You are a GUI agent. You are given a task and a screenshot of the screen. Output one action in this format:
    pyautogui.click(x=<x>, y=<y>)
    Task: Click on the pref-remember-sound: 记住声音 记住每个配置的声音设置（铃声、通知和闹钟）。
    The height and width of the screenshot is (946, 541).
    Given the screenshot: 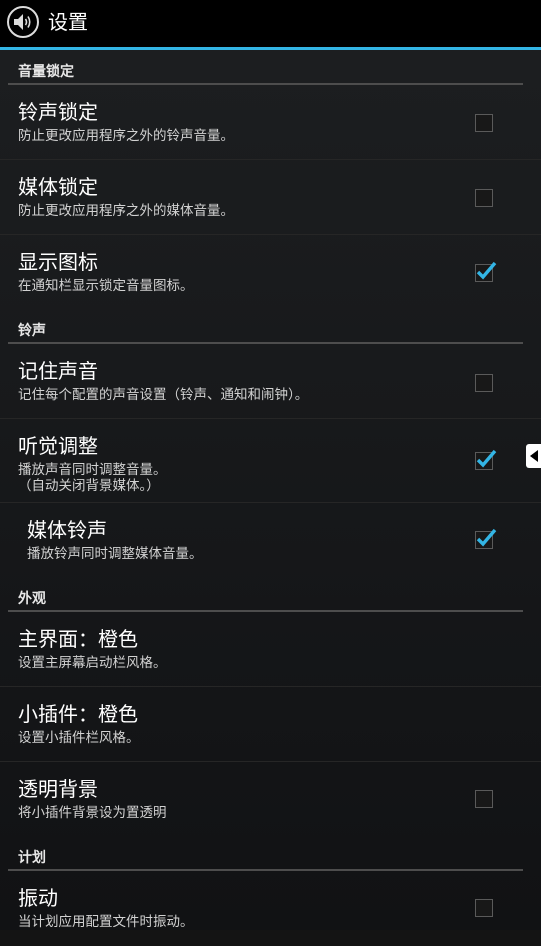 What is the action you would take?
    pyautogui.click(x=270, y=381)
    